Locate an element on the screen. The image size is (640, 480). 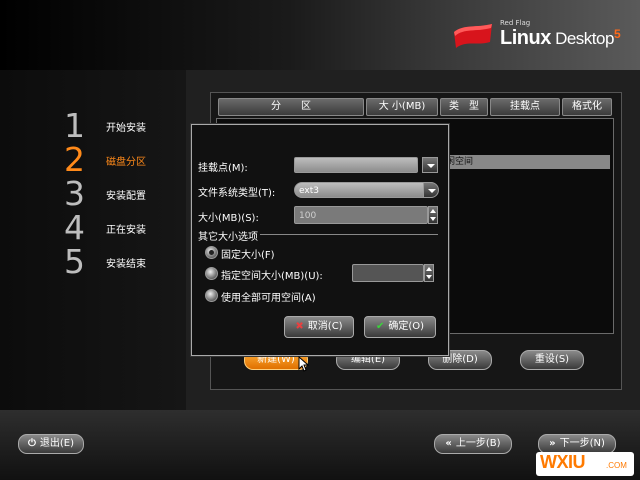
max-size-radio is located at coordinates (211, 273).